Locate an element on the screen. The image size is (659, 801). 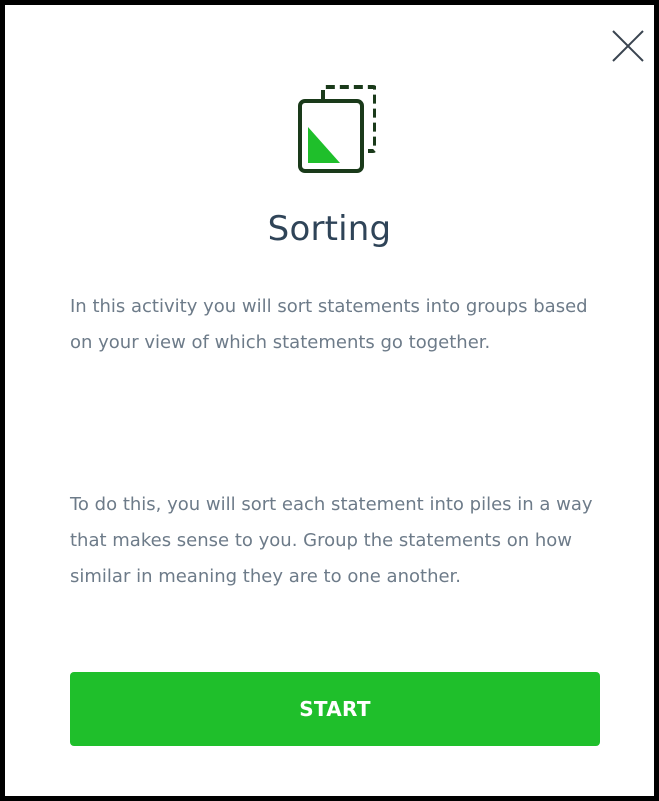
close-button is located at coordinates (628, 46).